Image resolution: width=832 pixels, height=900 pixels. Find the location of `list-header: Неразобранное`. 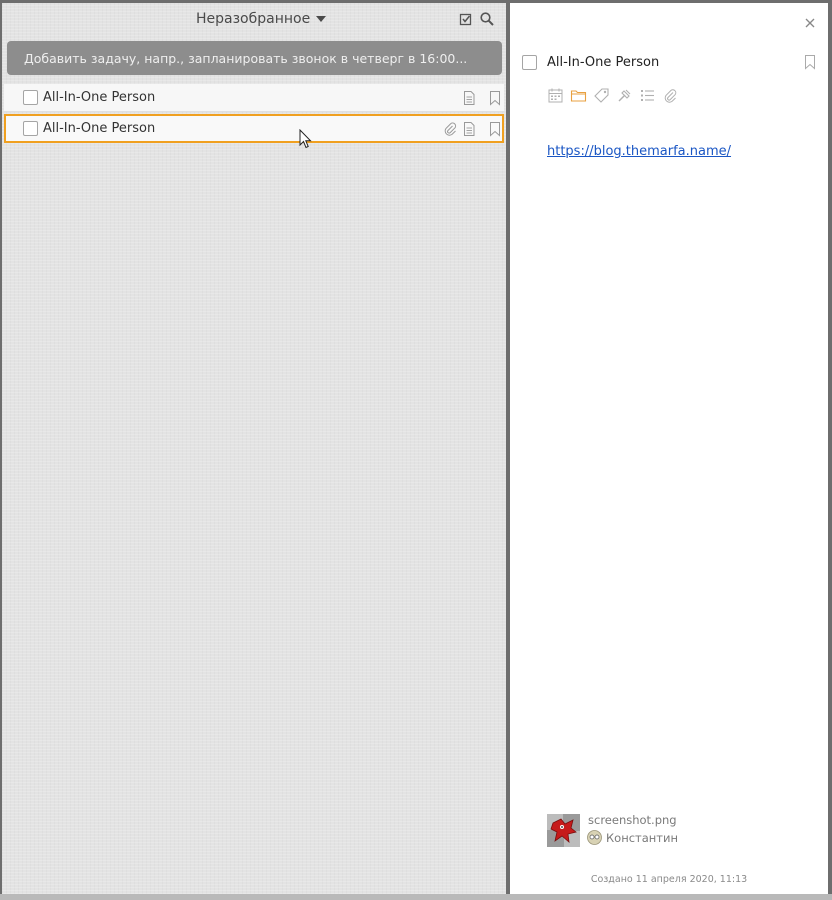

list-header: Неразобранное is located at coordinates (254, 20).